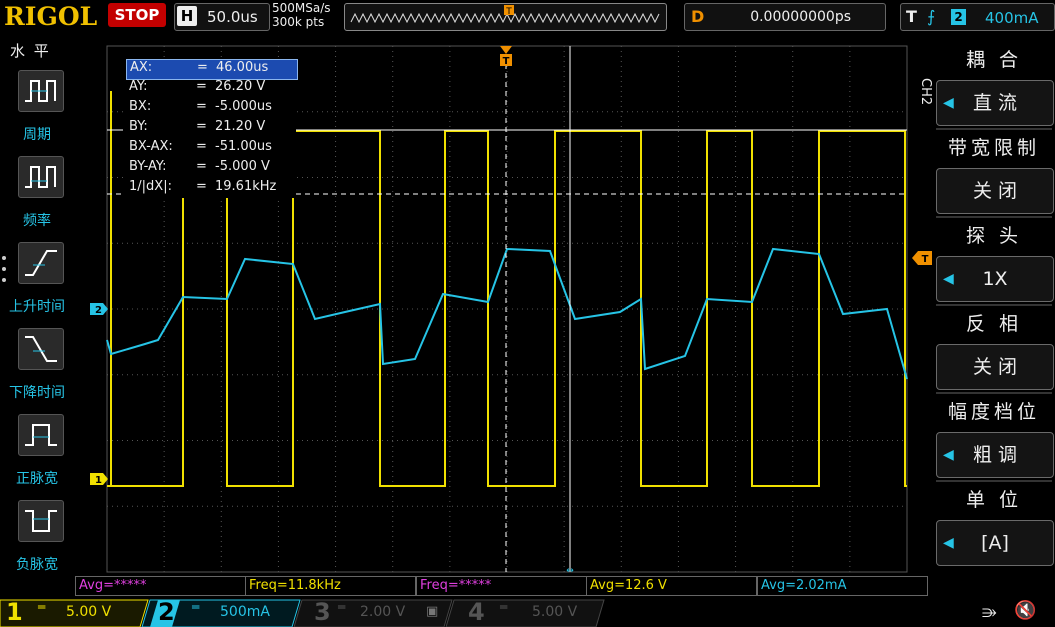 The width and height of the screenshot is (1055, 627). What do you see at coordinates (150, 186) in the screenshot?
I see `cursor-key: 1/|dX|:` at bounding box center [150, 186].